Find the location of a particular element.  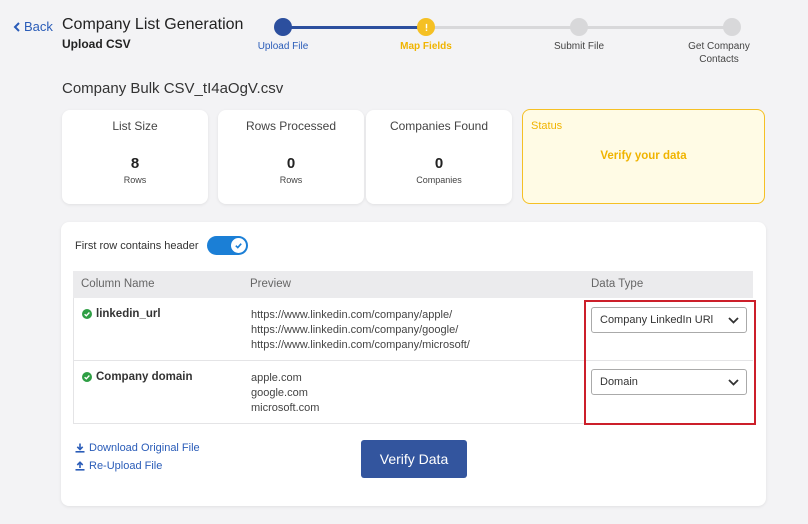

status-card: Status Verify your data is located at coordinates (643, 156).